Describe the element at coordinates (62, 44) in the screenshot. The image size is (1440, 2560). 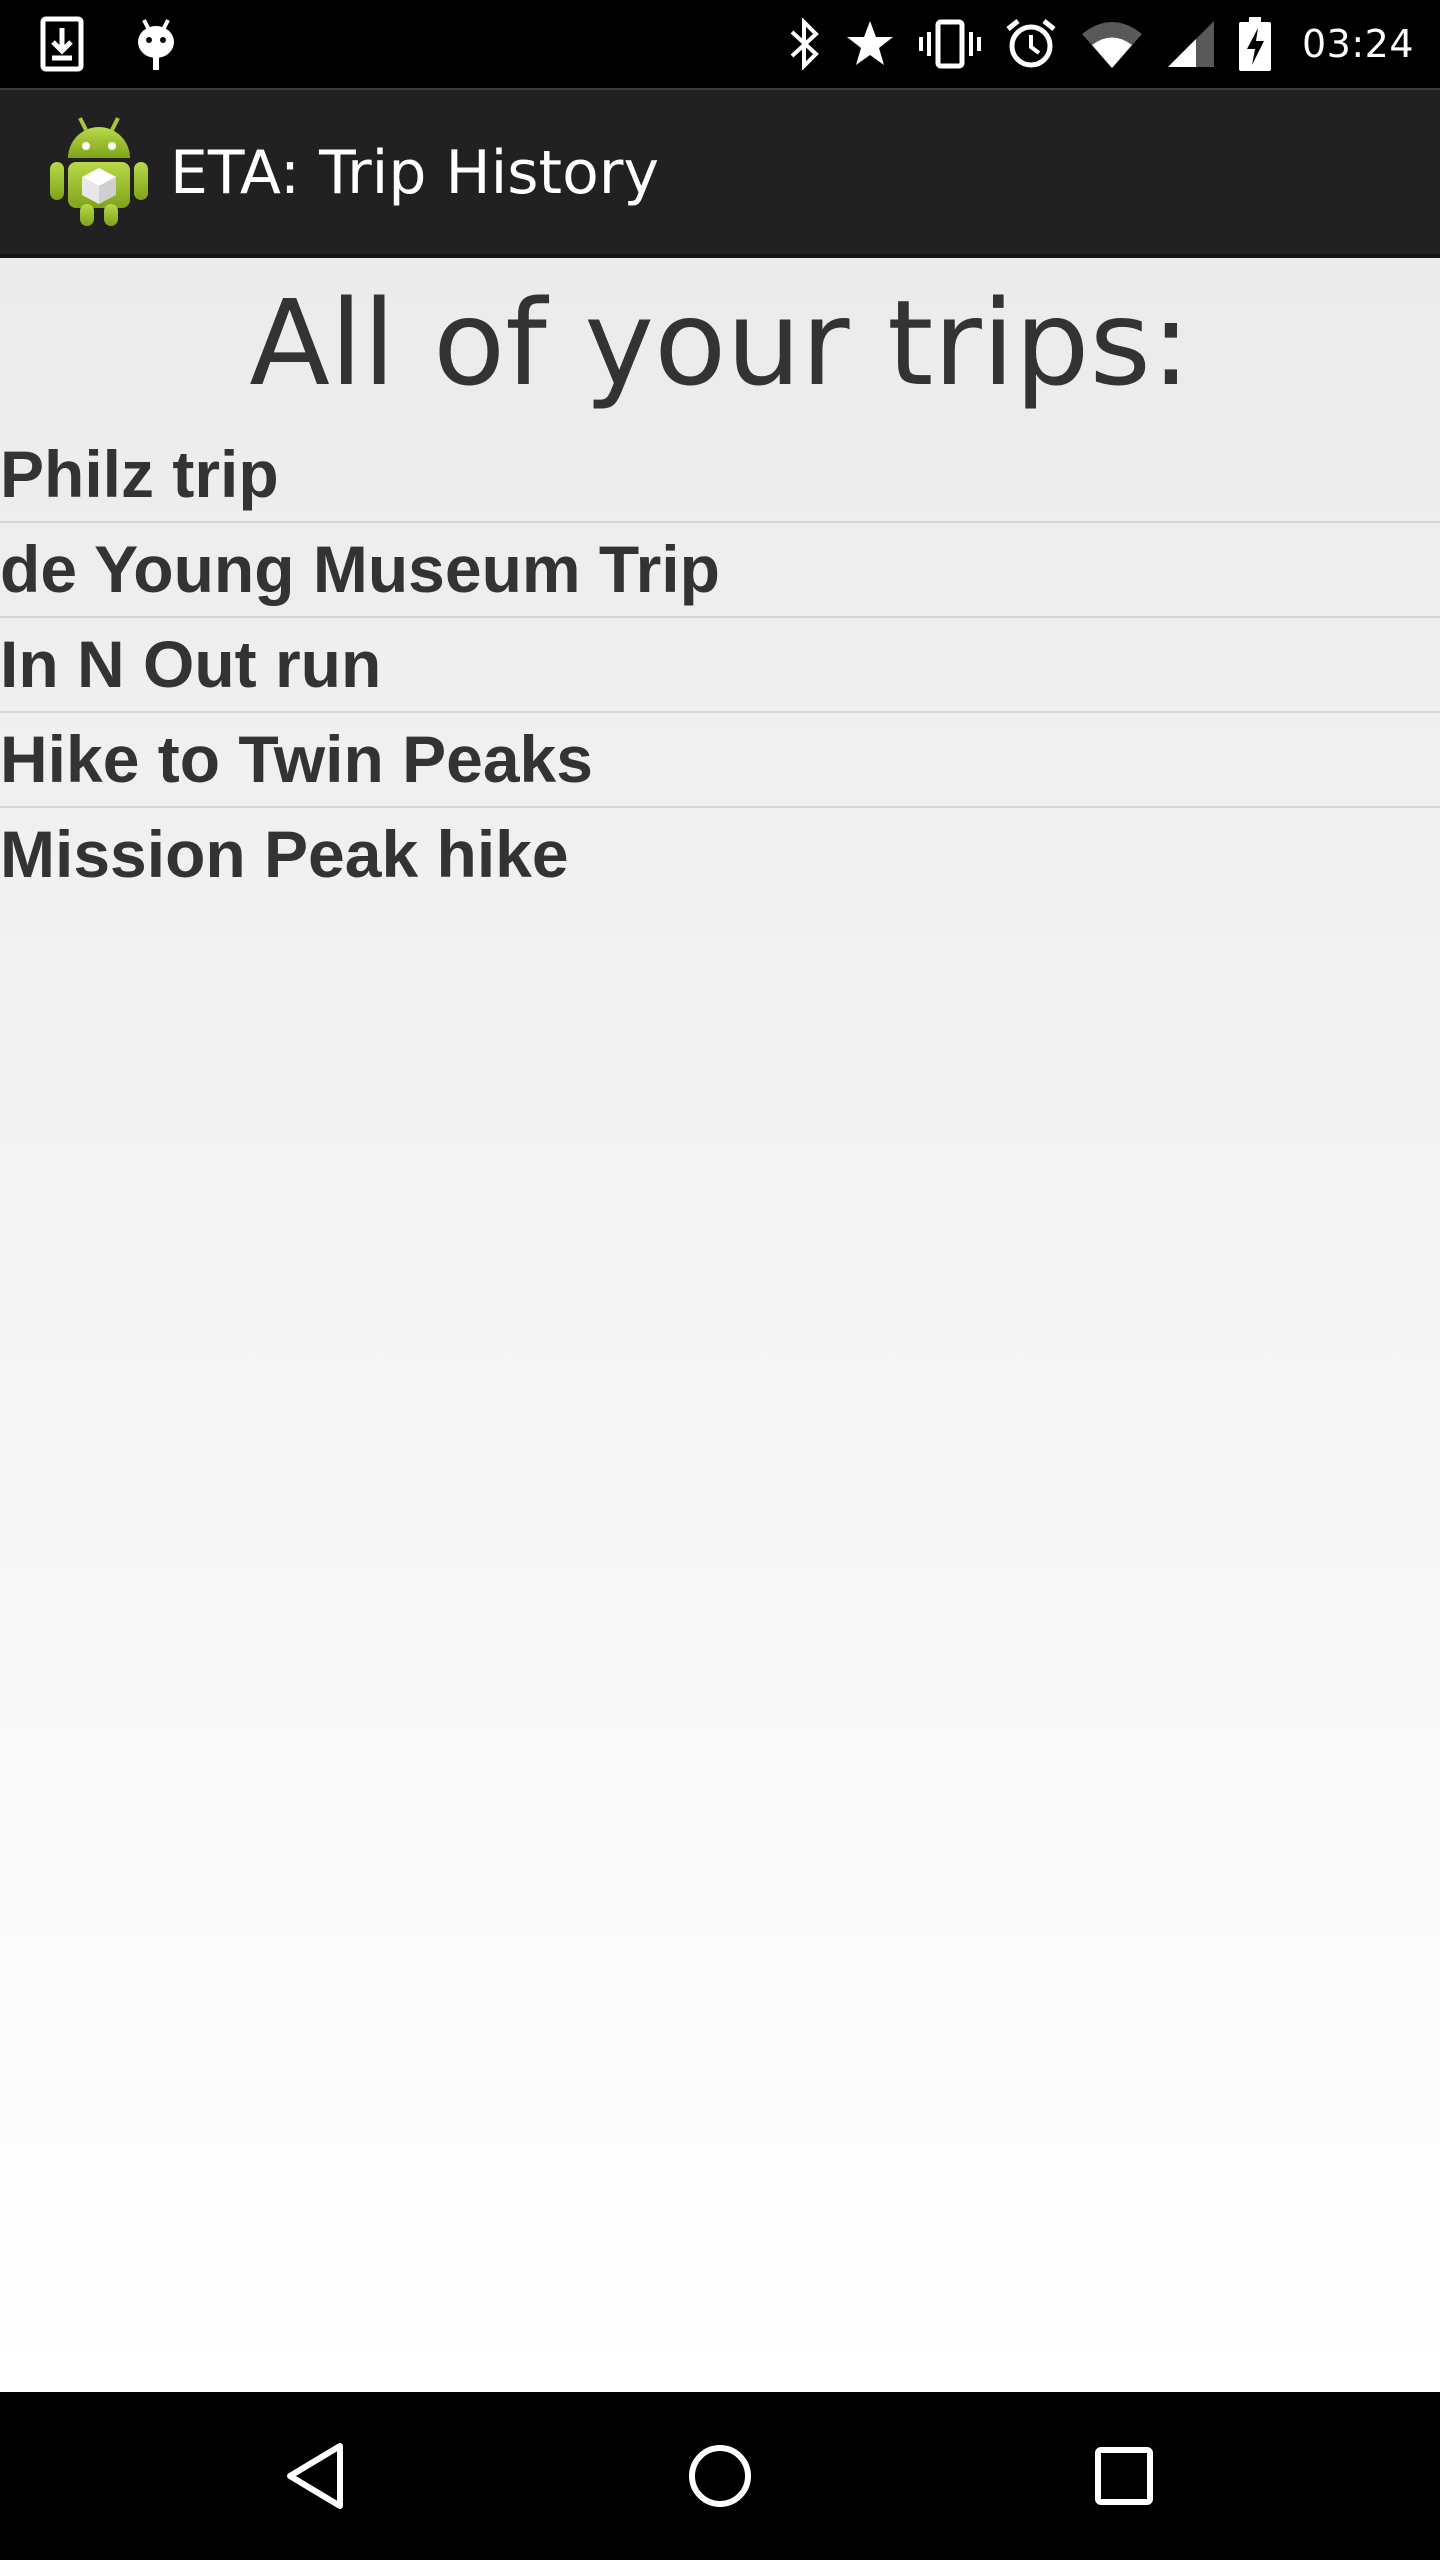
I see `download-icon` at that location.